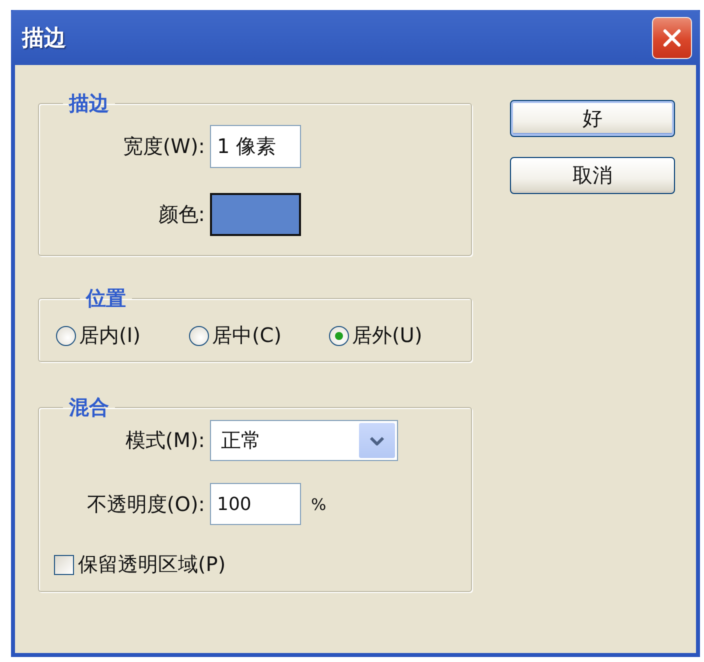  What do you see at coordinates (255, 504) in the screenshot?
I see `opacity-input: 100` at bounding box center [255, 504].